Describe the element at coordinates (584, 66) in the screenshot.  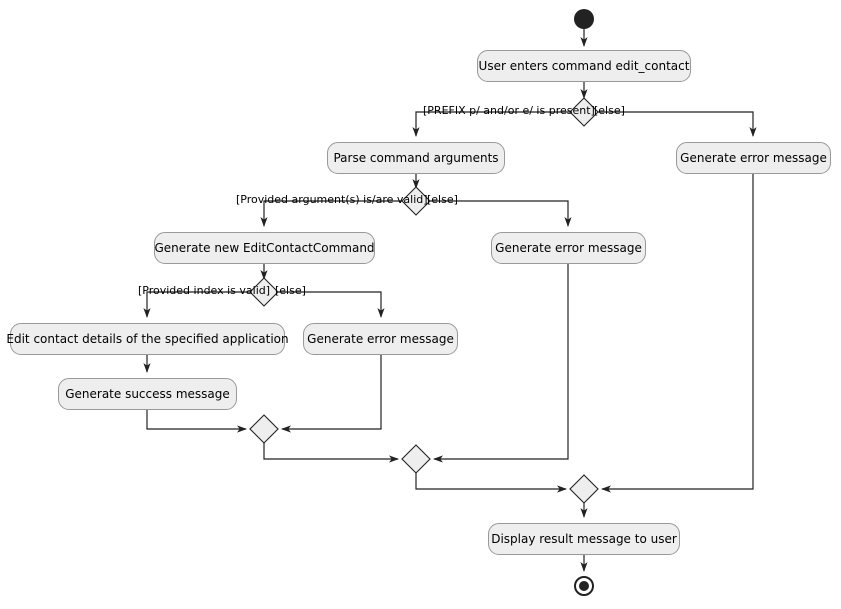
I see `activity-user-enters-command: User enters command edit_contact` at that location.